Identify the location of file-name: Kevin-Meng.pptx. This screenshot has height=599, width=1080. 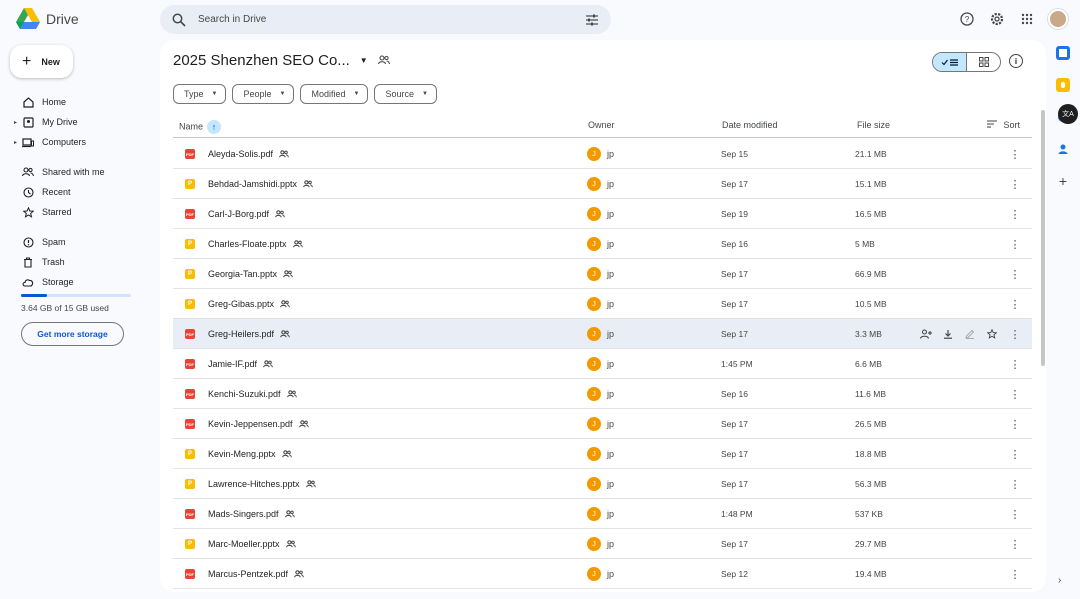
(250, 454).